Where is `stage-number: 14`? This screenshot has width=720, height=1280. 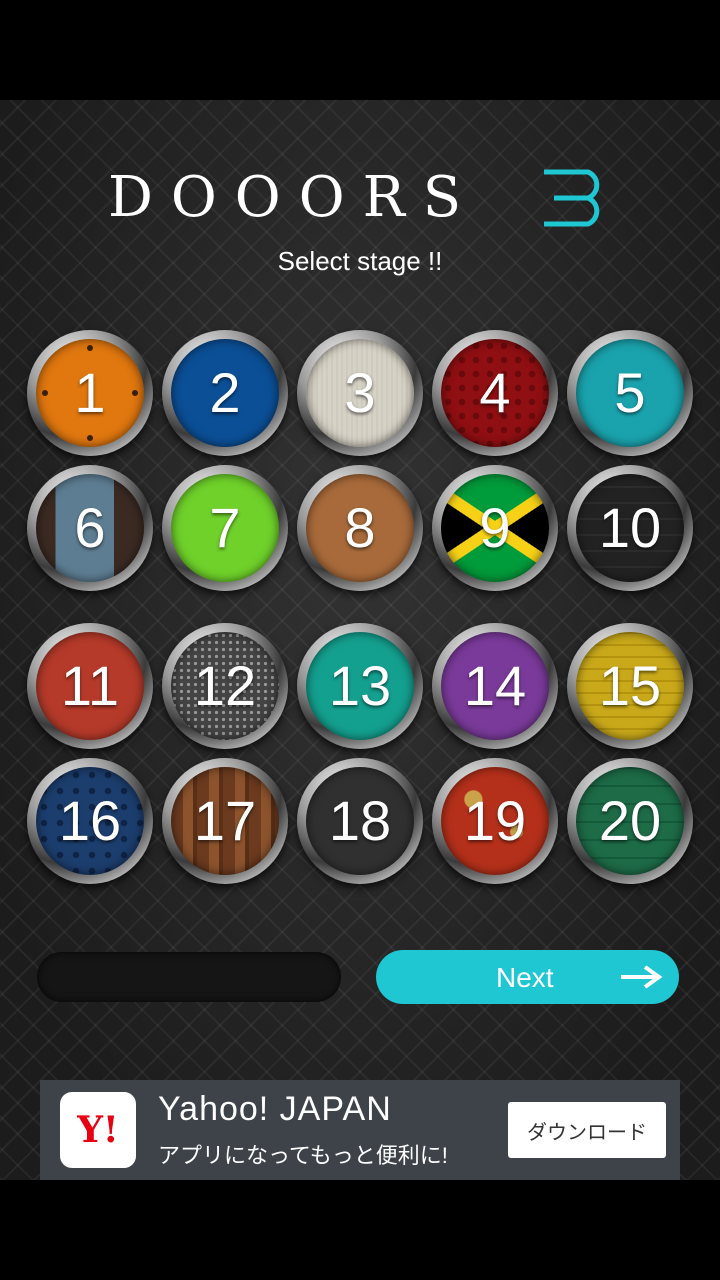 stage-number: 14 is located at coordinates (495, 685).